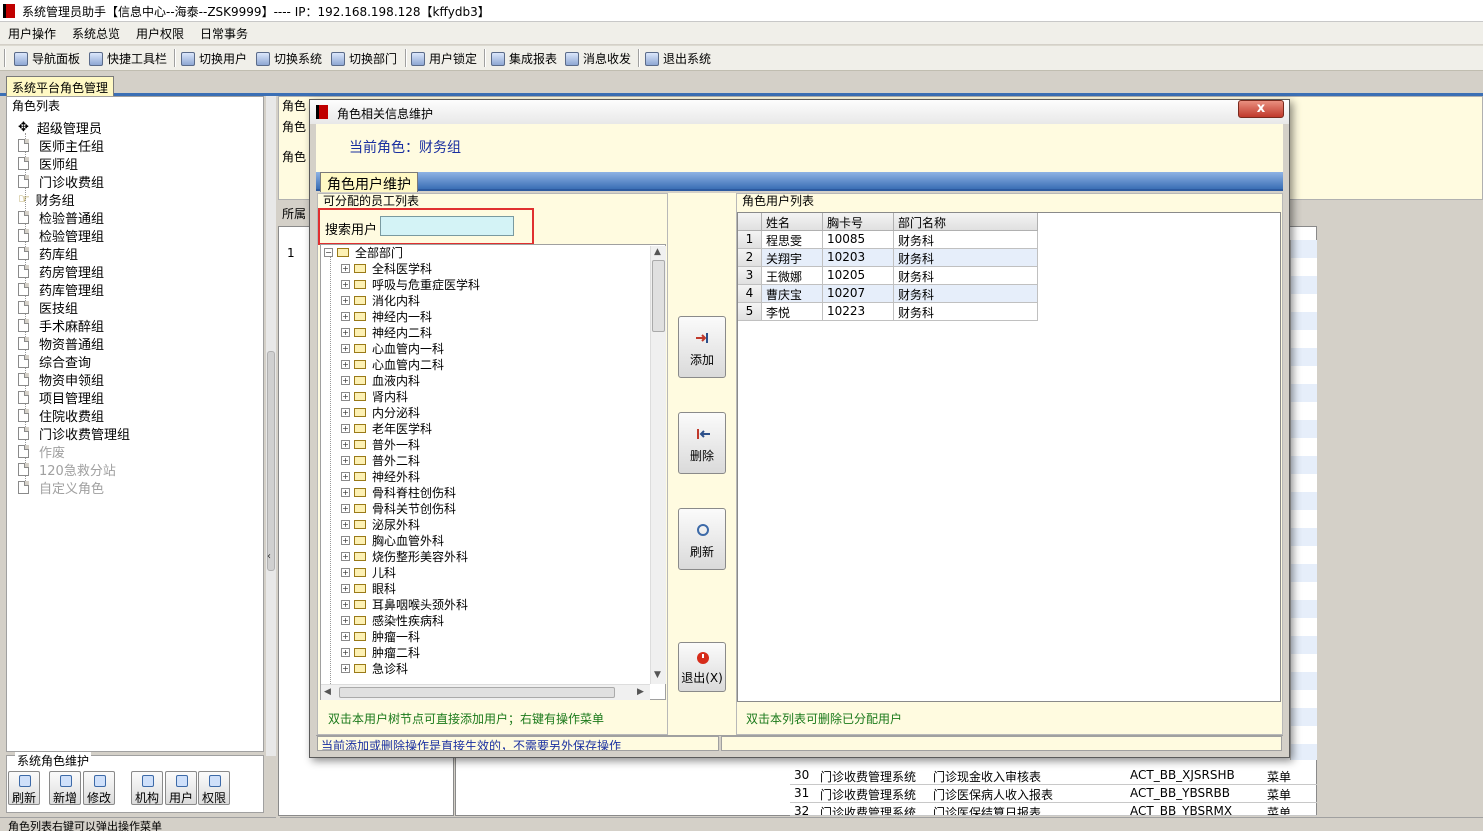  Describe the element at coordinates (380, 476) in the screenshot. I see `department-node: + 神经外科` at that location.